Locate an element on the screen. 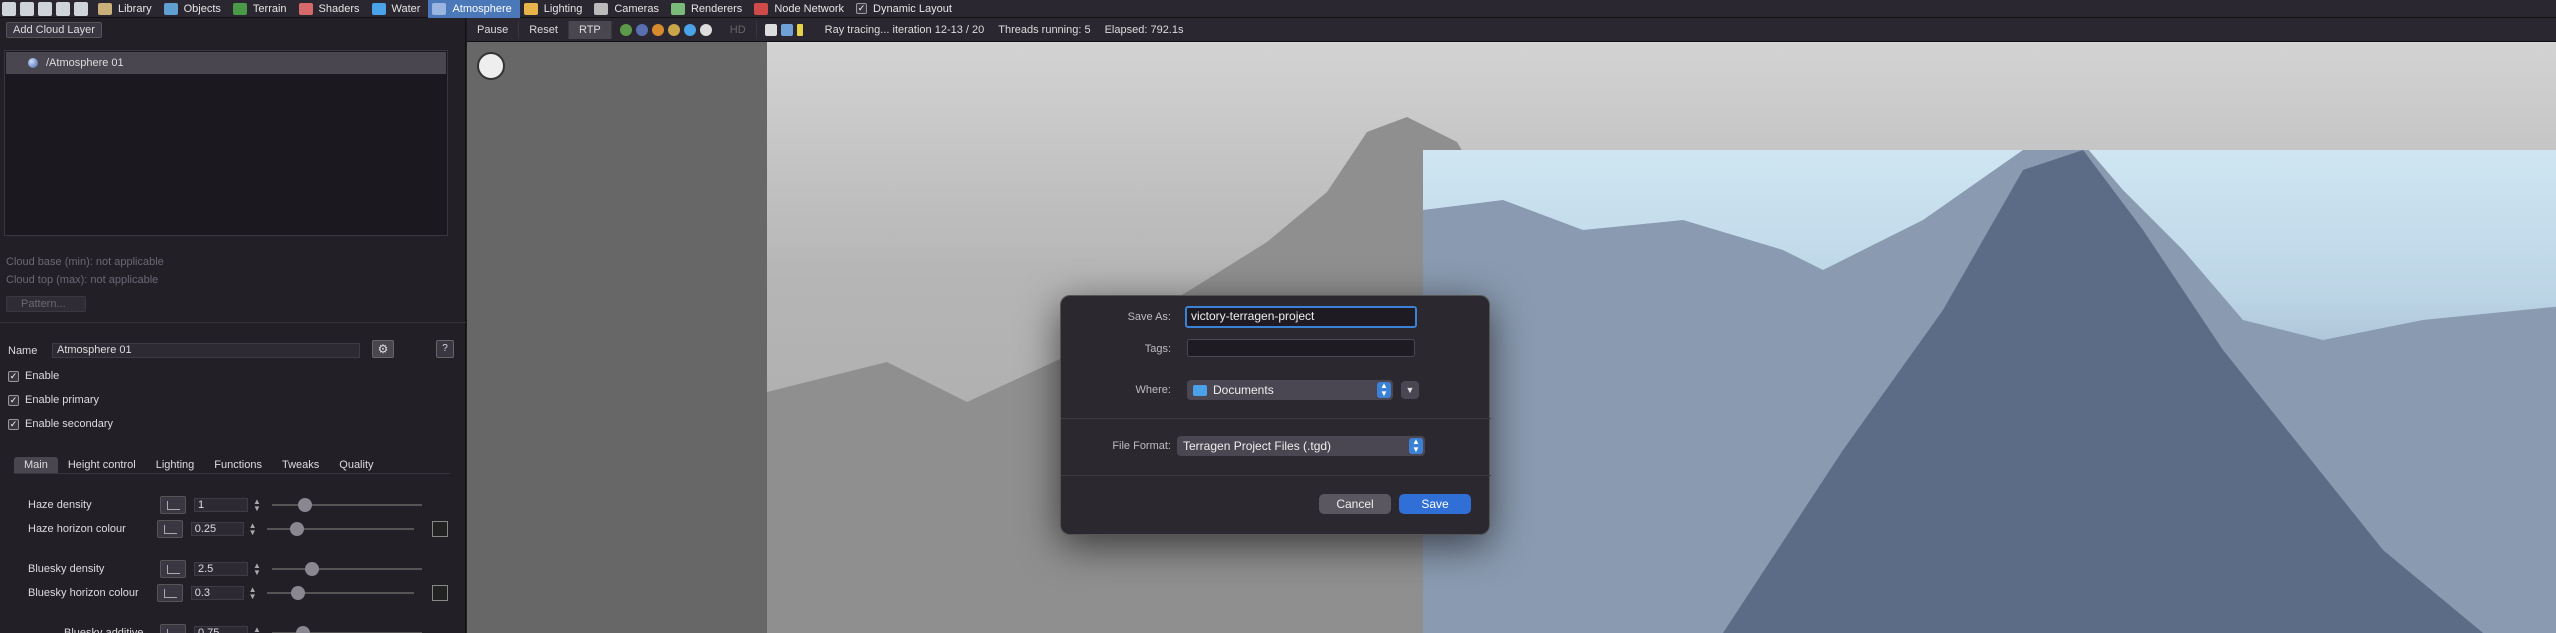 The image size is (2556, 633). cancel-button: Cancel is located at coordinates (1355, 504).